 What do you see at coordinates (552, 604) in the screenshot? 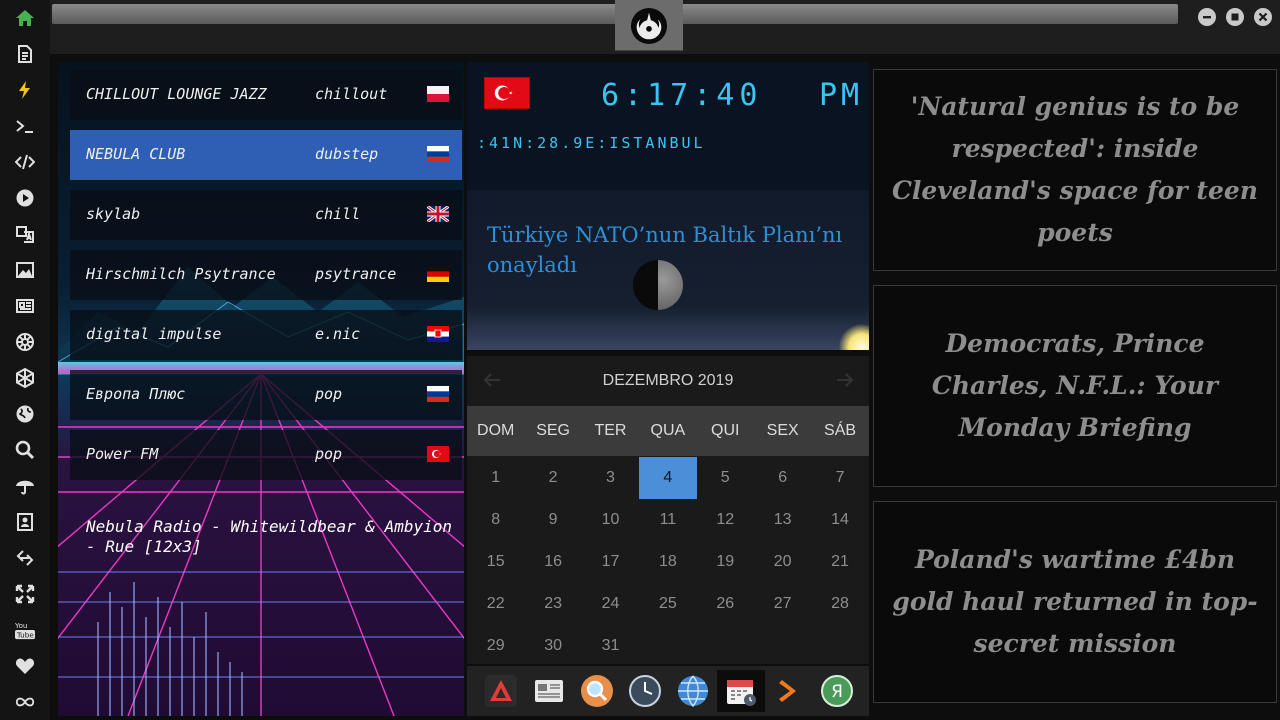
I see `calendar-day: 23` at bounding box center [552, 604].